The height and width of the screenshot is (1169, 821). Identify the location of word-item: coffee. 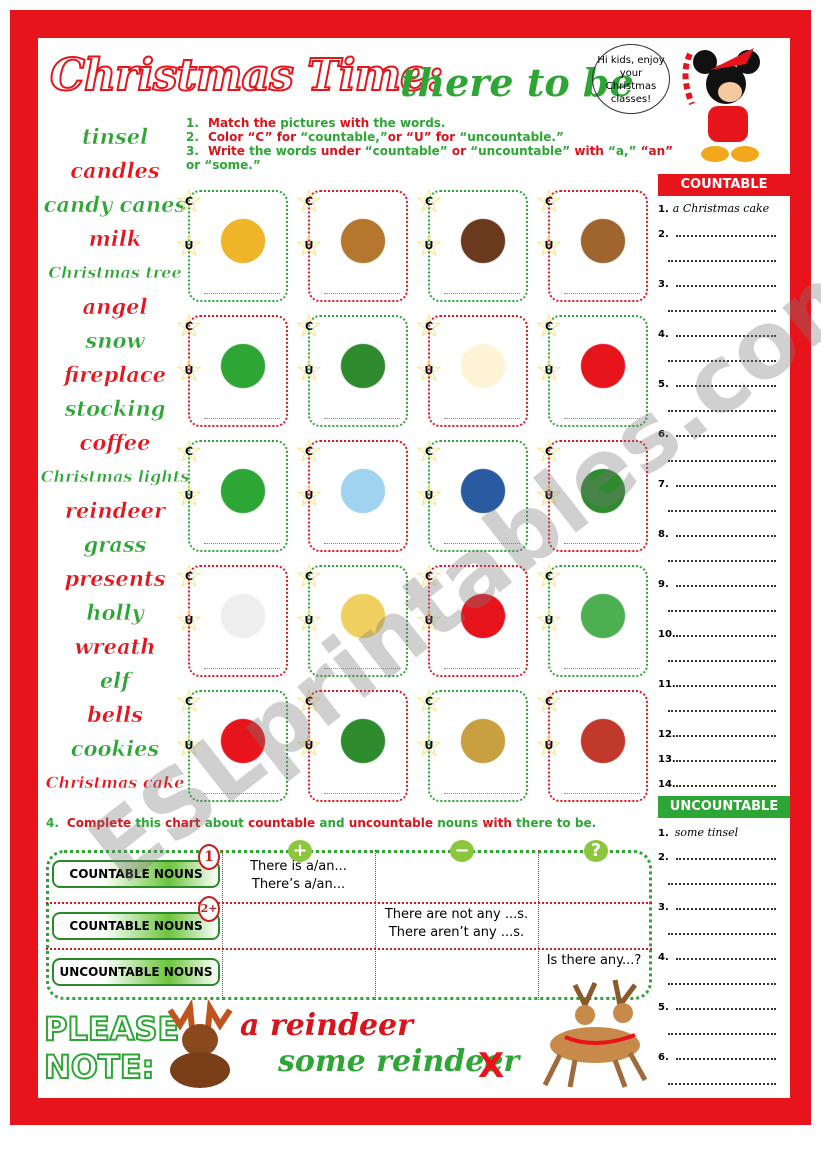
(115, 443).